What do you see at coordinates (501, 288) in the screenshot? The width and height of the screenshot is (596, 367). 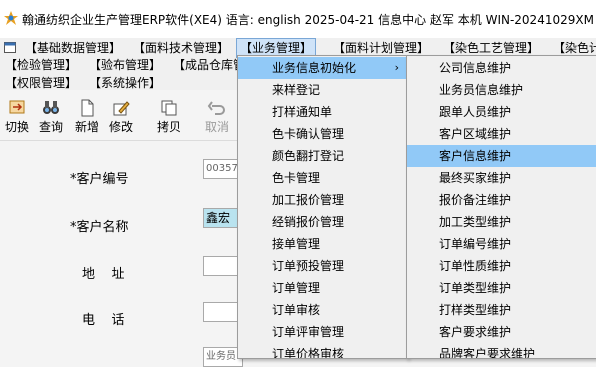 I see `menu-item-order-type: 订单类型维护` at bounding box center [501, 288].